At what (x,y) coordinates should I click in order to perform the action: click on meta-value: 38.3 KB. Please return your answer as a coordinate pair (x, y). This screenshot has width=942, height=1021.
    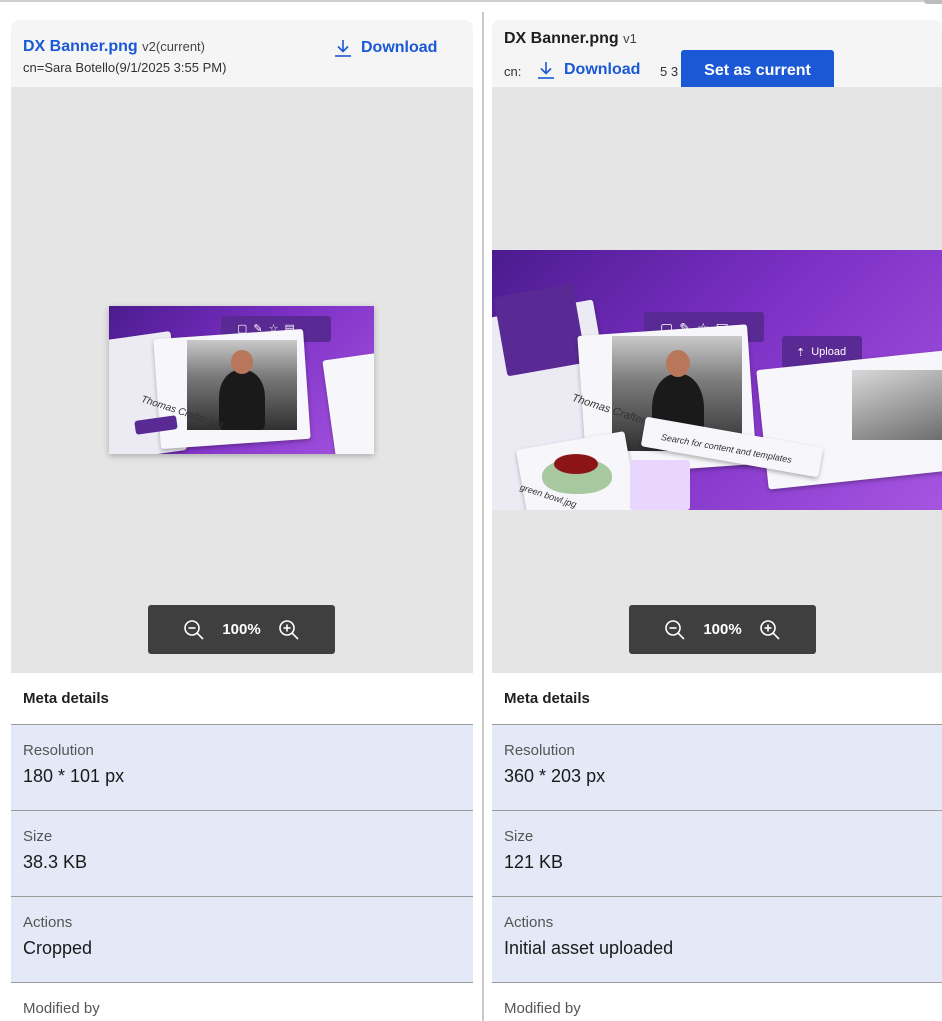
    Looking at the image, I should click on (55, 862).